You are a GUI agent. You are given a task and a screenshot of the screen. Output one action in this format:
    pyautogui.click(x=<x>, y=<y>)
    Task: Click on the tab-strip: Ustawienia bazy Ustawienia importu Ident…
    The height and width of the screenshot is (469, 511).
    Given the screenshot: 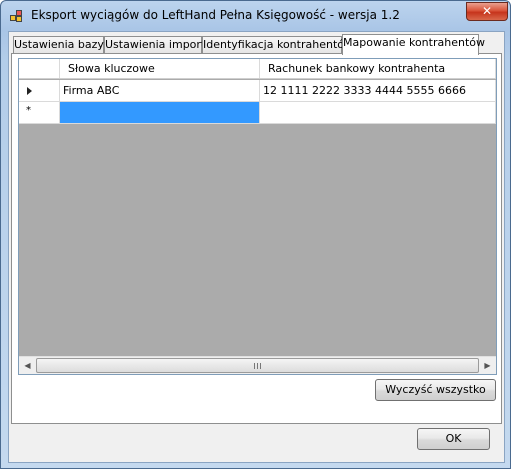 What is the action you would take?
    pyautogui.click(x=257, y=44)
    